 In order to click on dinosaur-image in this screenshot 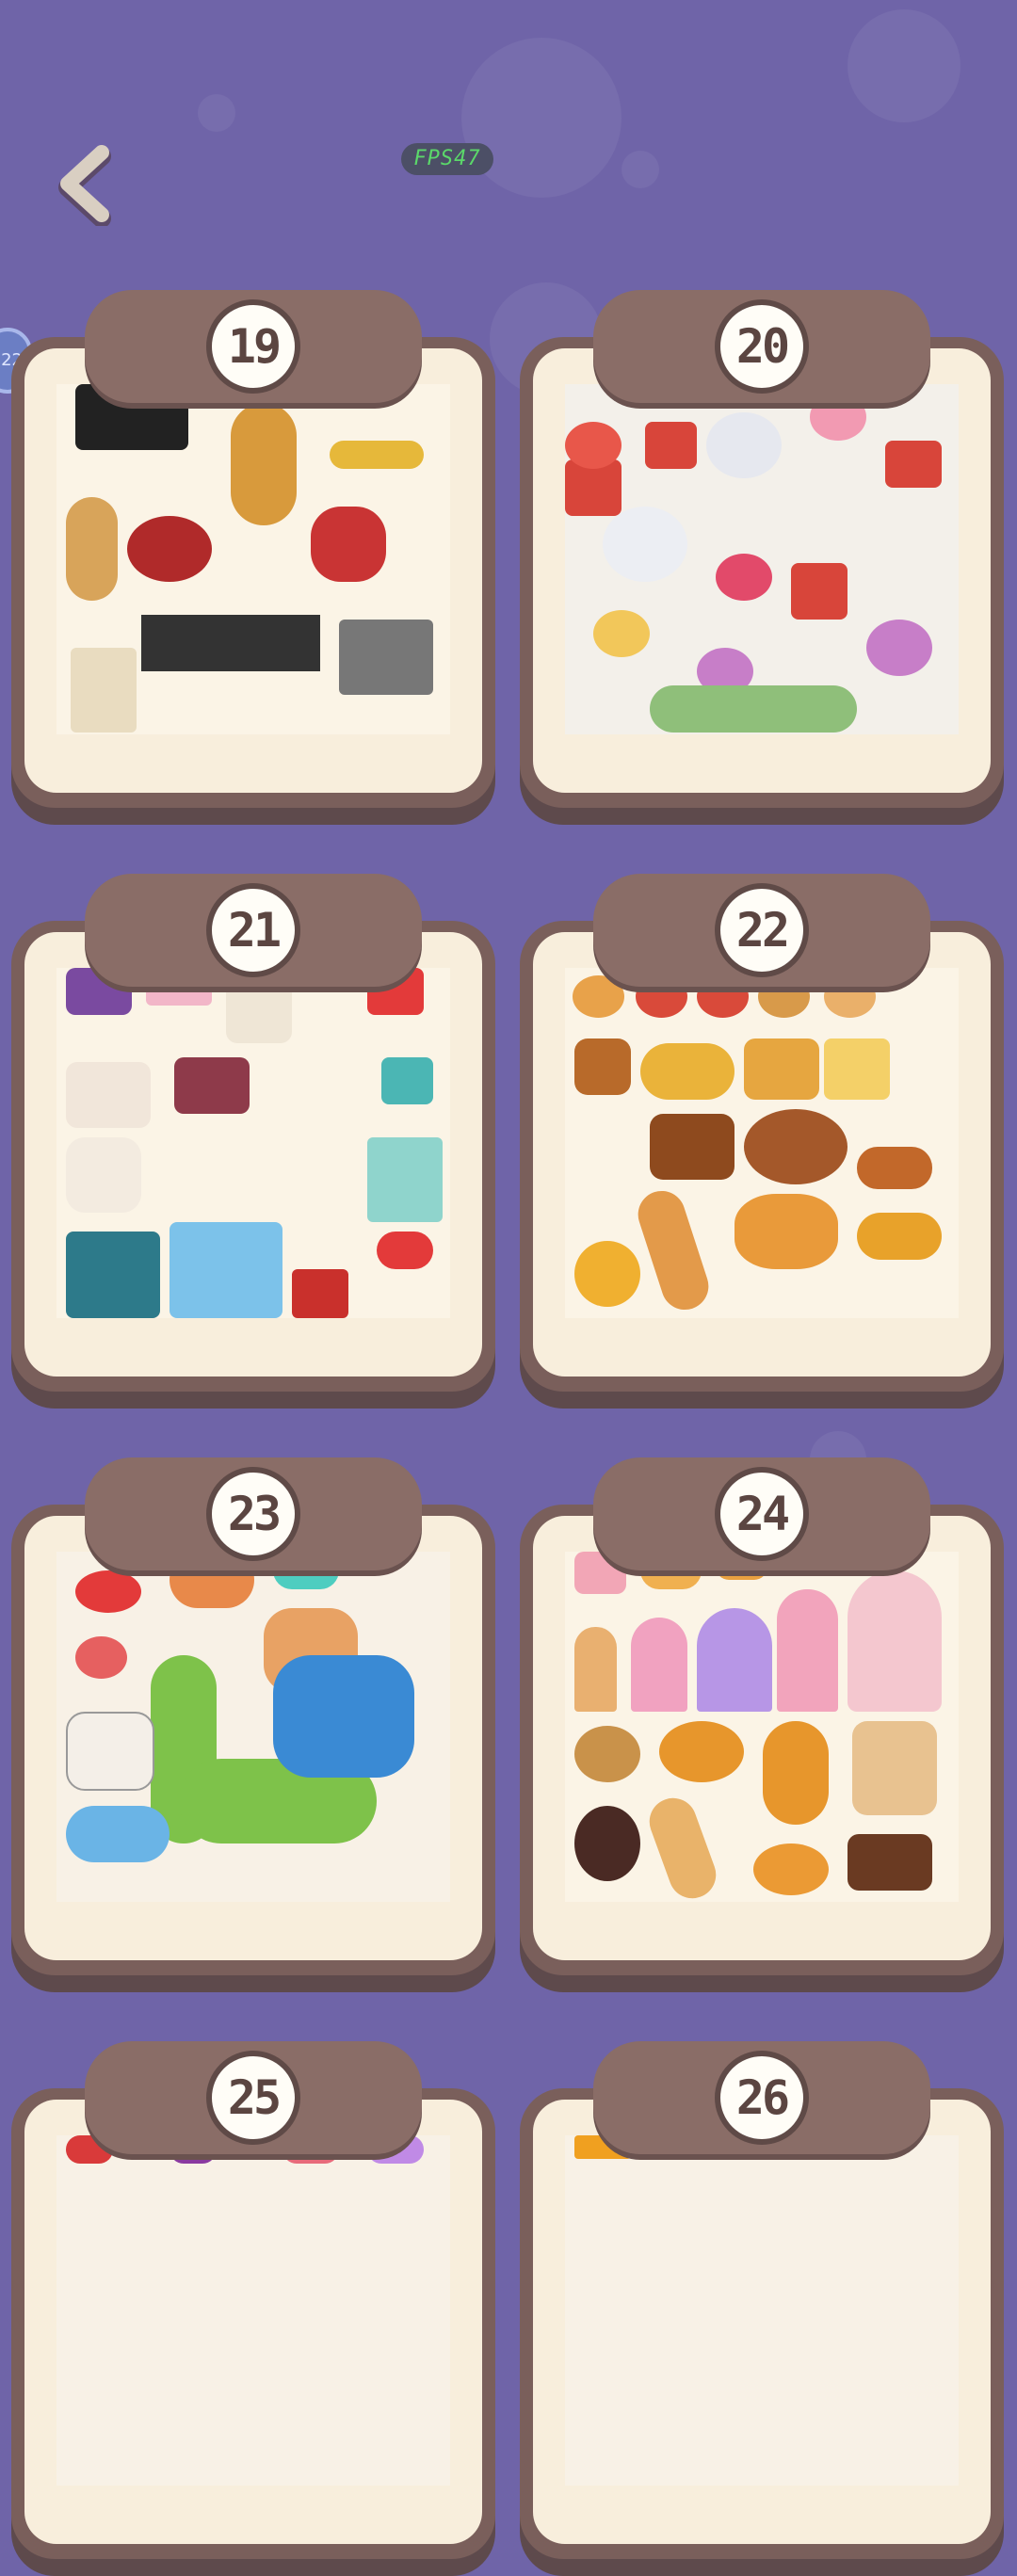, I will do `click(343, 1716)`.